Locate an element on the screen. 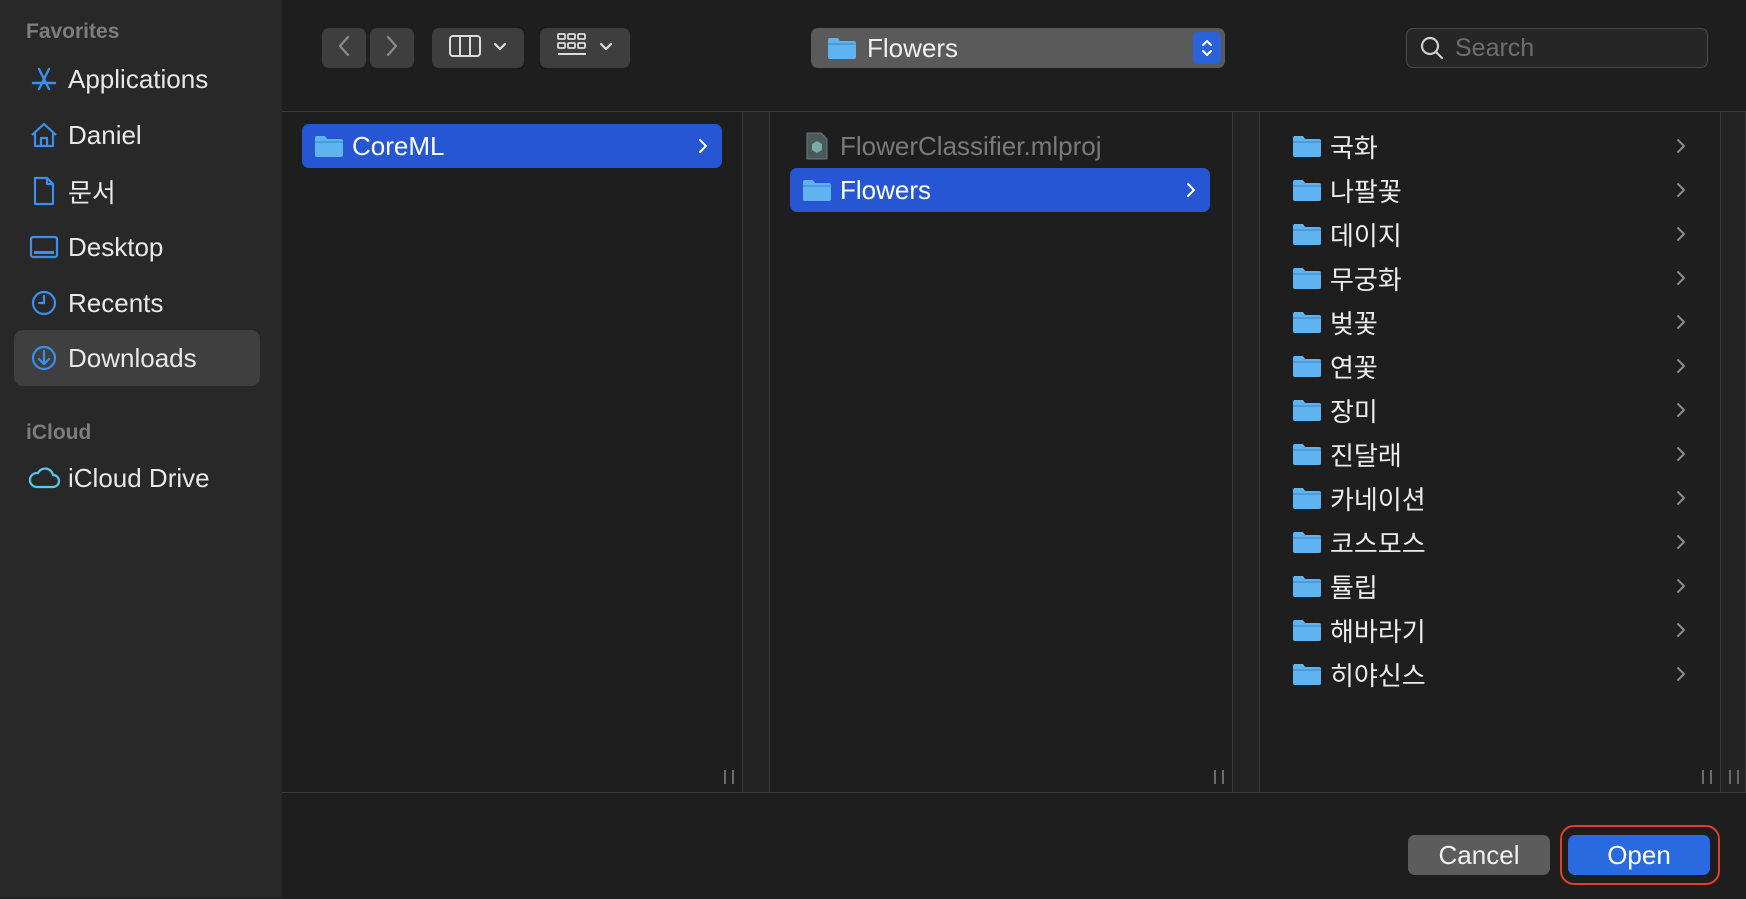 The image size is (1746, 899). item-label: 카네이션 is located at coordinates (1378, 499).